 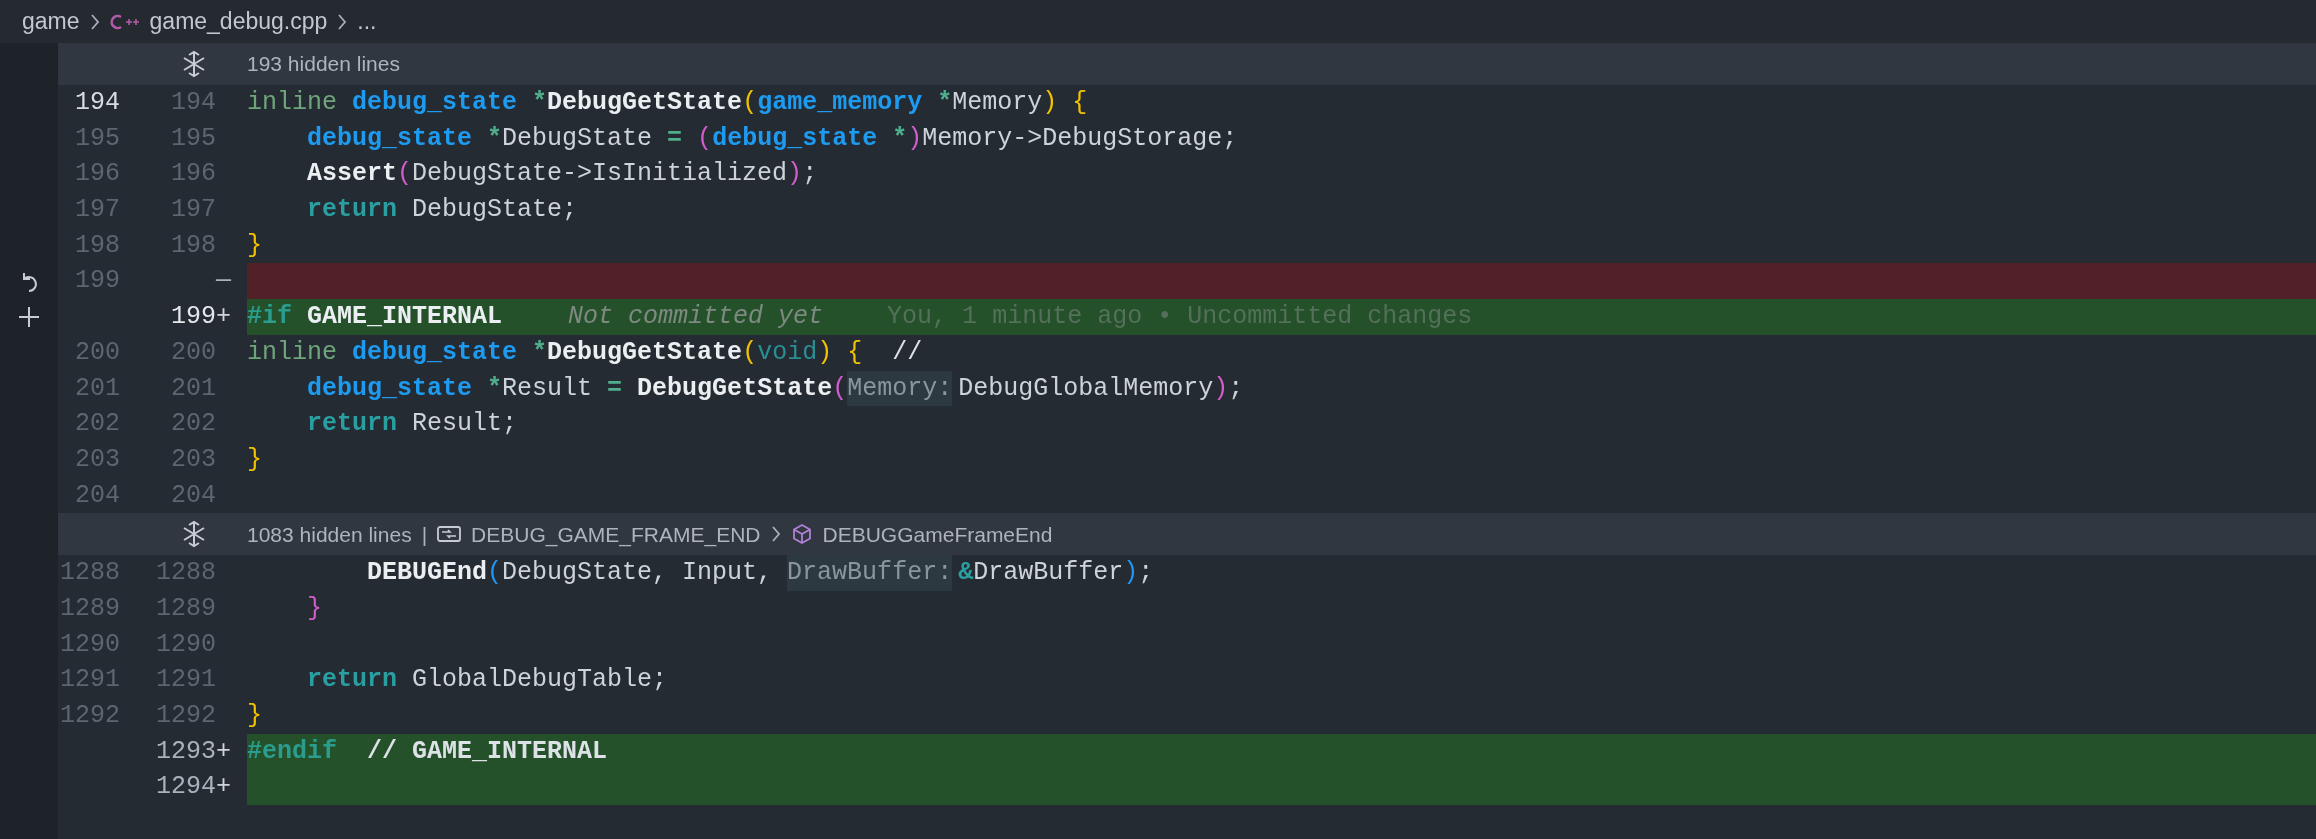 I want to click on code-token: DebugState, so click(x=578, y=138).